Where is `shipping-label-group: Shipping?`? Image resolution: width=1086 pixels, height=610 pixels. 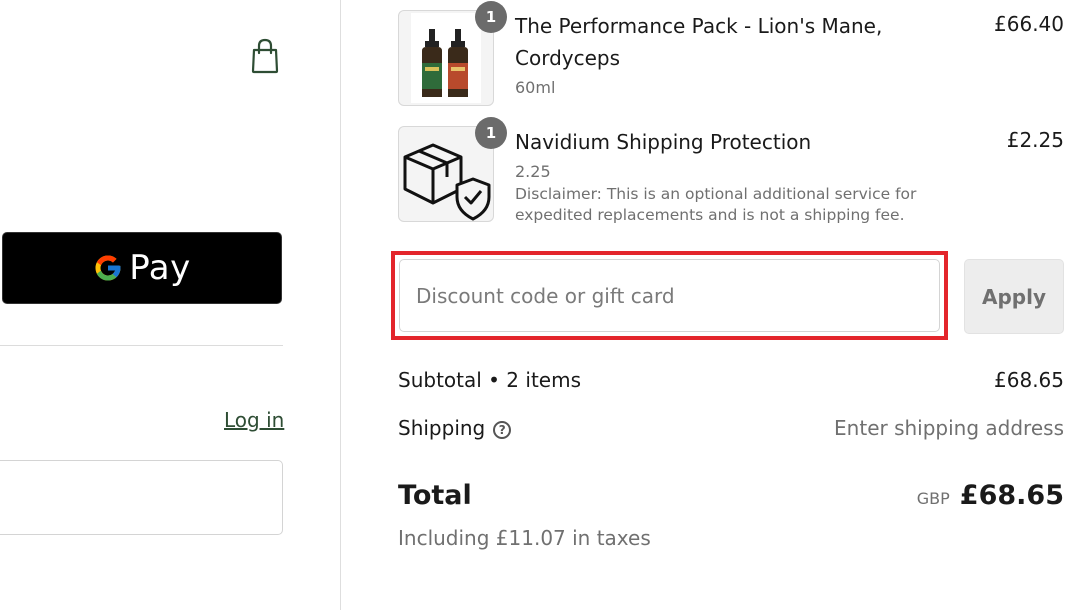
shipping-label-group: Shipping? is located at coordinates (455, 428).